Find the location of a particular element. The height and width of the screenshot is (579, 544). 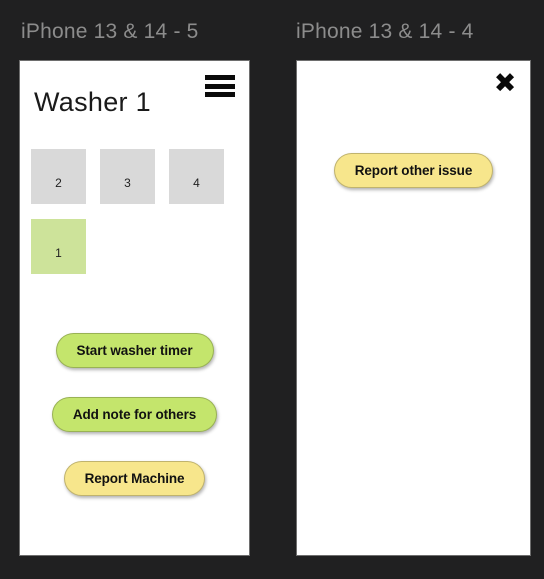

machine-tile-label: 1 is located at coordinates (58, 253).